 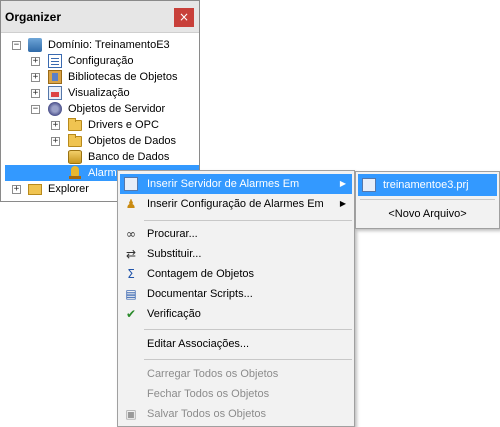 What do you see at coordinates (131, 184) in the screenshot?
I see `insert-server-icon` at bounding box center [131, 184].